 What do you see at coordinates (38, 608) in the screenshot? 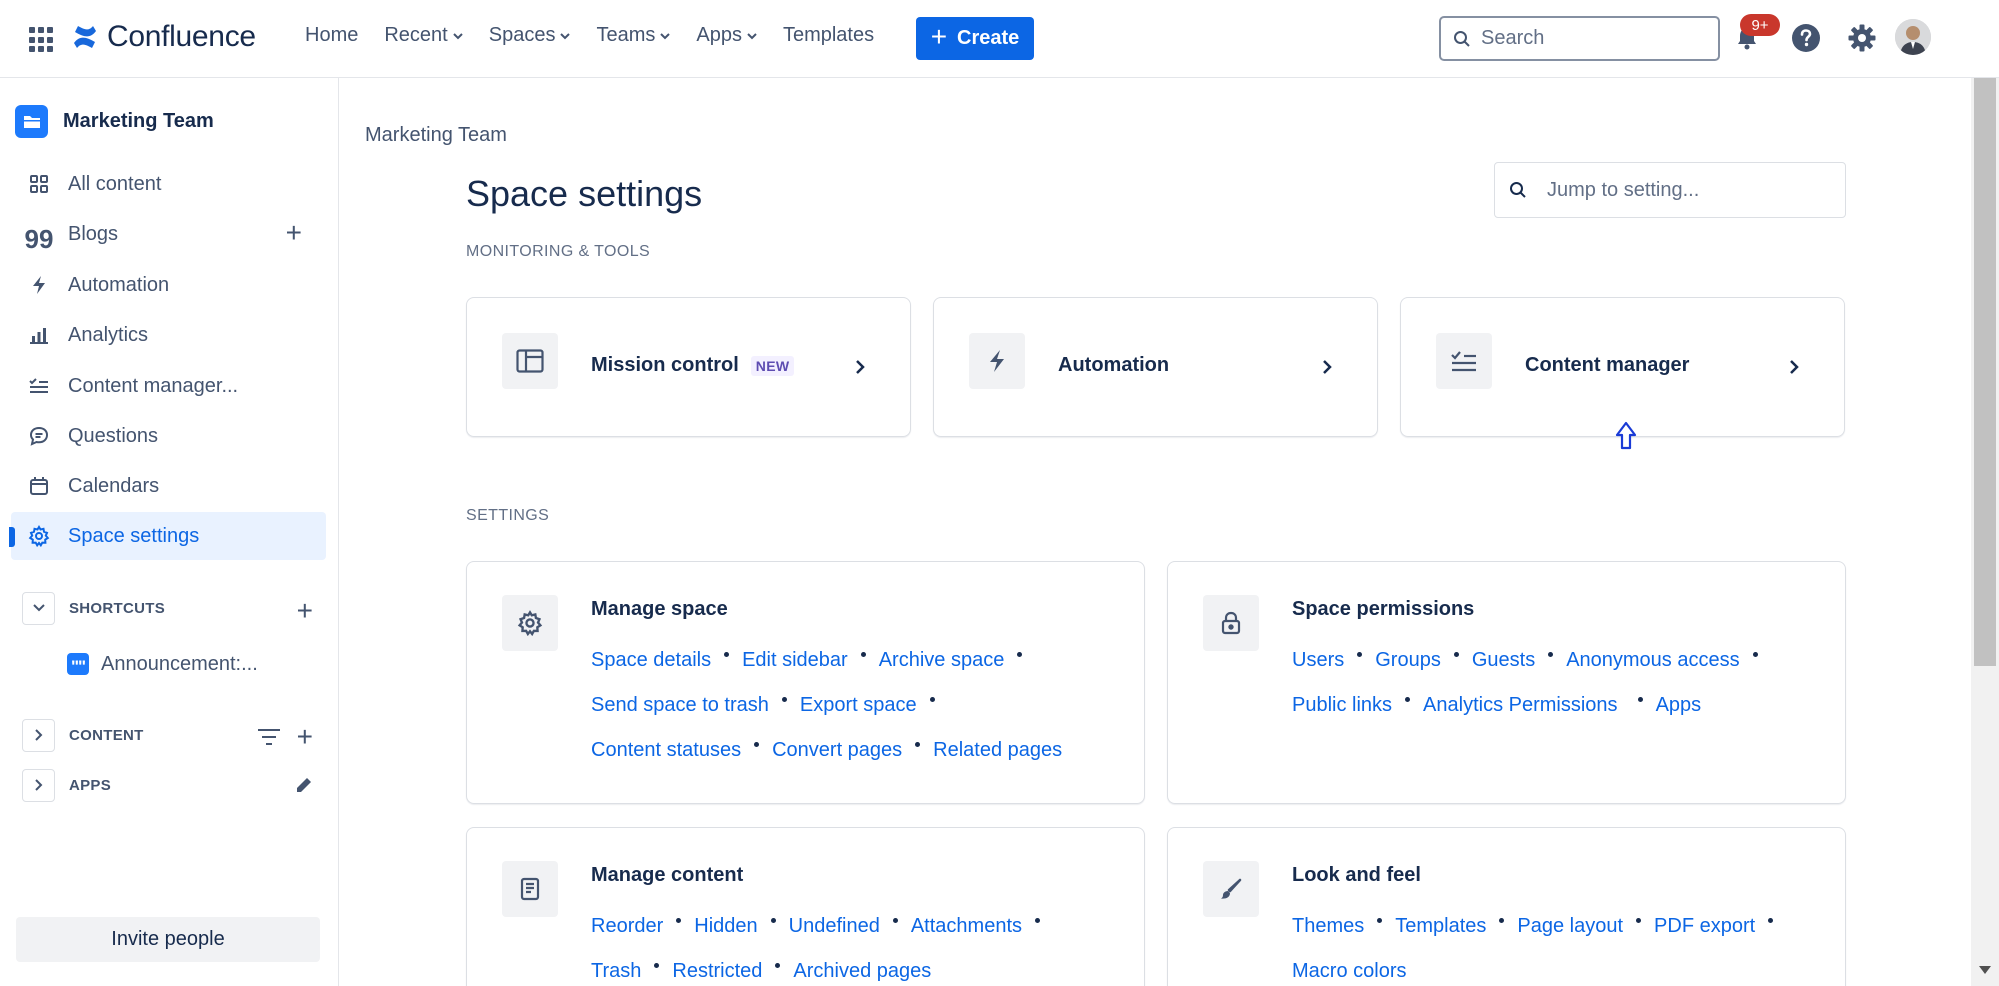
I see `shortcuts-toggle` at bounding box center [38, 608].